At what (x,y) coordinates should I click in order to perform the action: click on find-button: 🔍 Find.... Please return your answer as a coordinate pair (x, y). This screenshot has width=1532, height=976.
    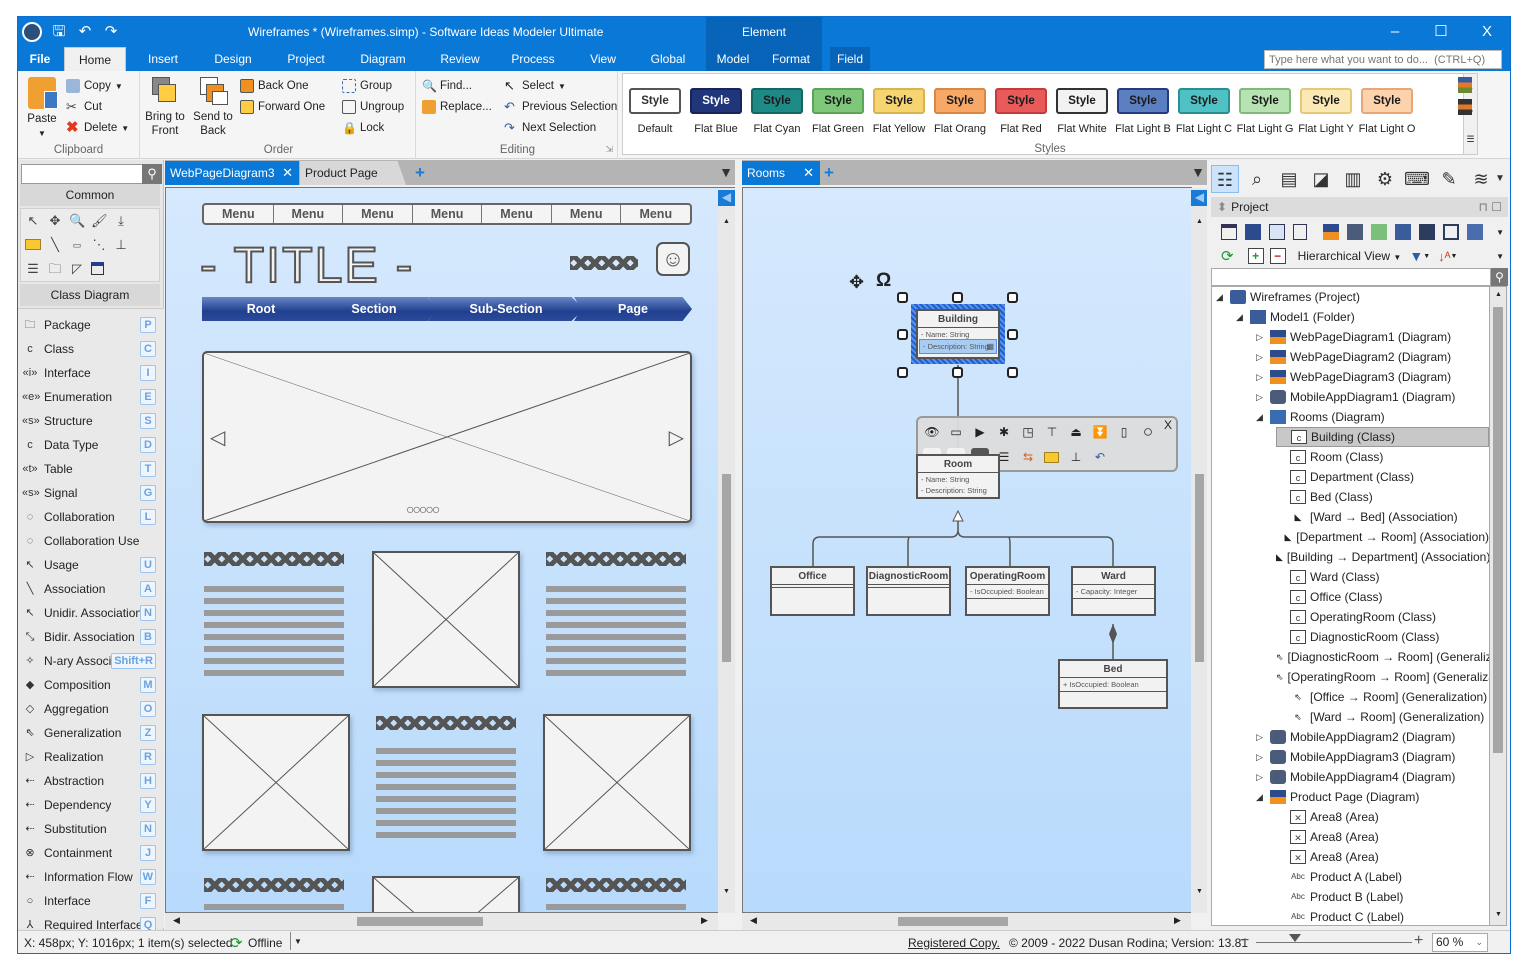
    Looking at the image, I should click on (447, 86).